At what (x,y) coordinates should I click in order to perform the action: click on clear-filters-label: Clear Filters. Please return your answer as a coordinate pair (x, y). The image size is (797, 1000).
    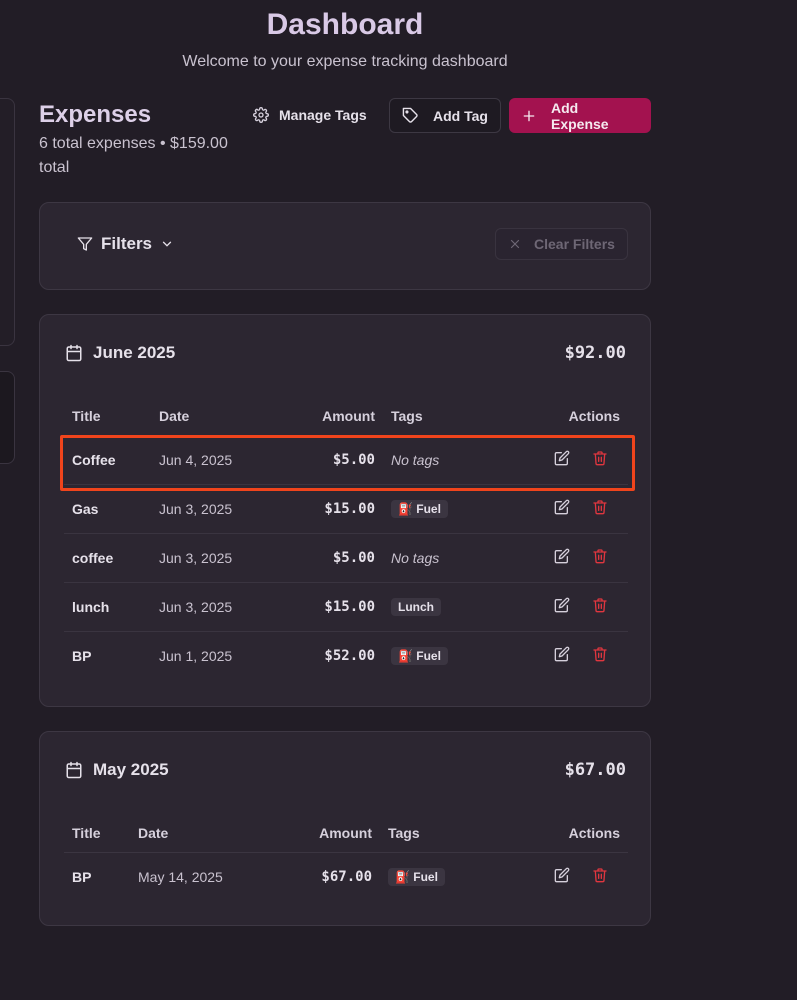
    Looking at the image, I should click on (574, 244).